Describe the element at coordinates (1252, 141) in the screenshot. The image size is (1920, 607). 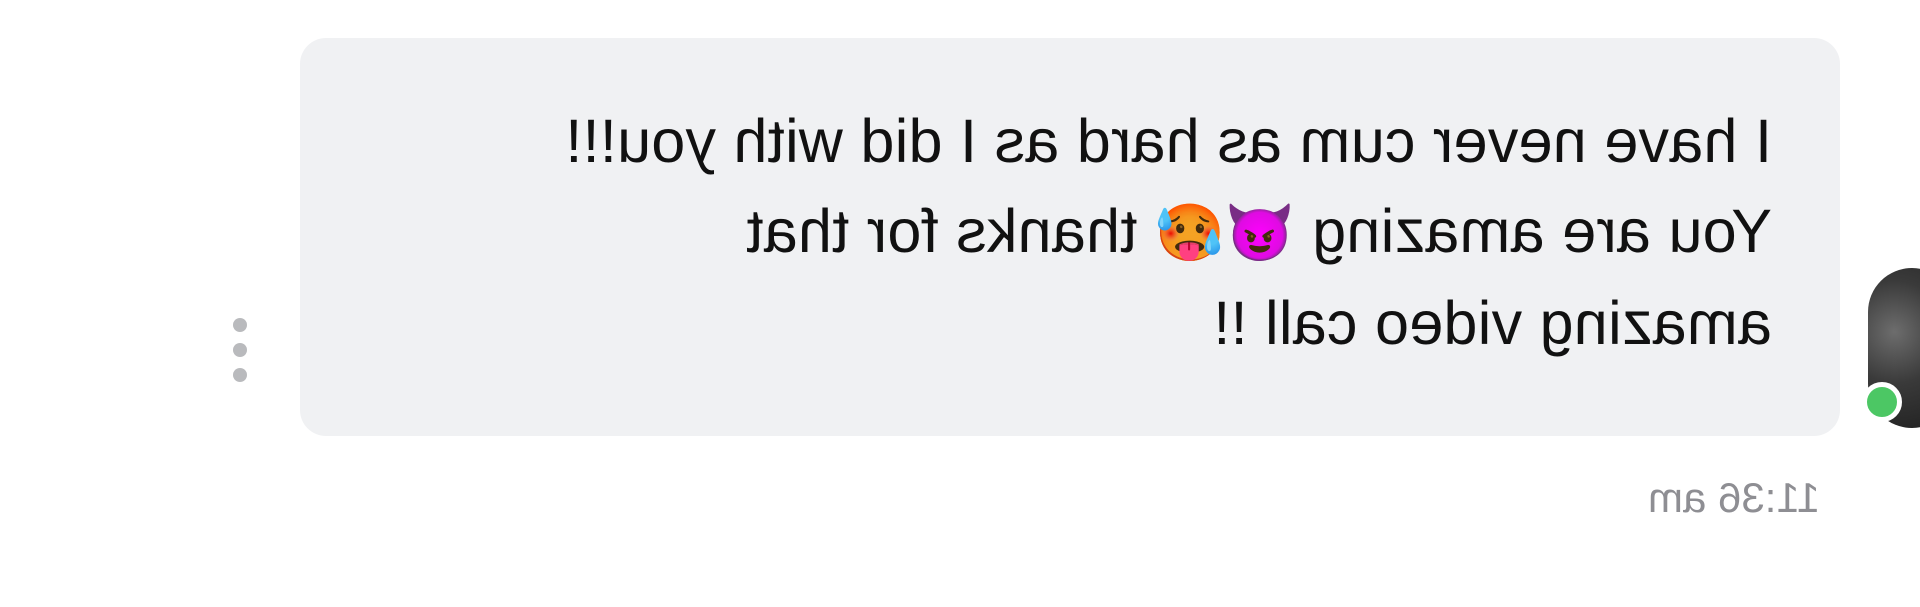
I see `message-line-1: I have never cum as hard as I did with` at that location.